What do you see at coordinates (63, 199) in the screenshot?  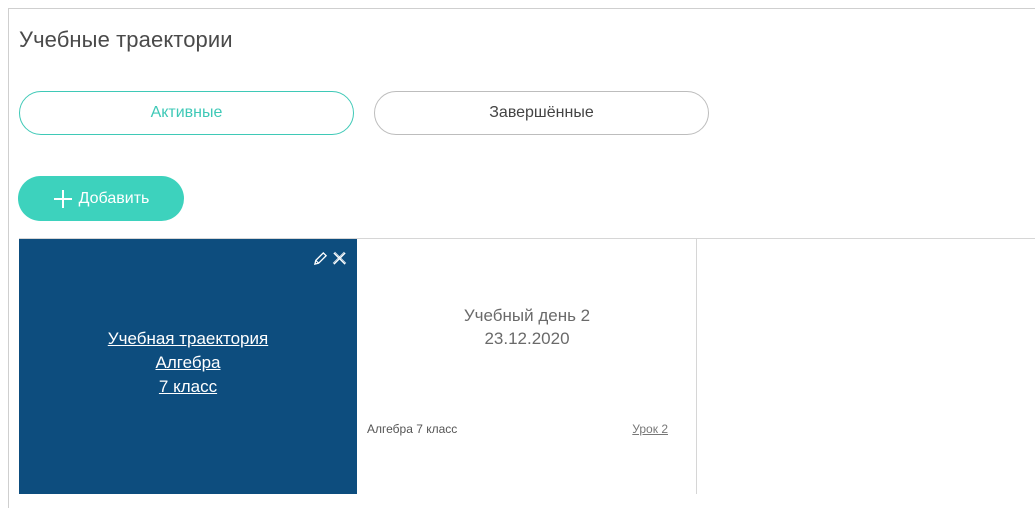 I see `plus-icon` at bounding box center [63, 199].